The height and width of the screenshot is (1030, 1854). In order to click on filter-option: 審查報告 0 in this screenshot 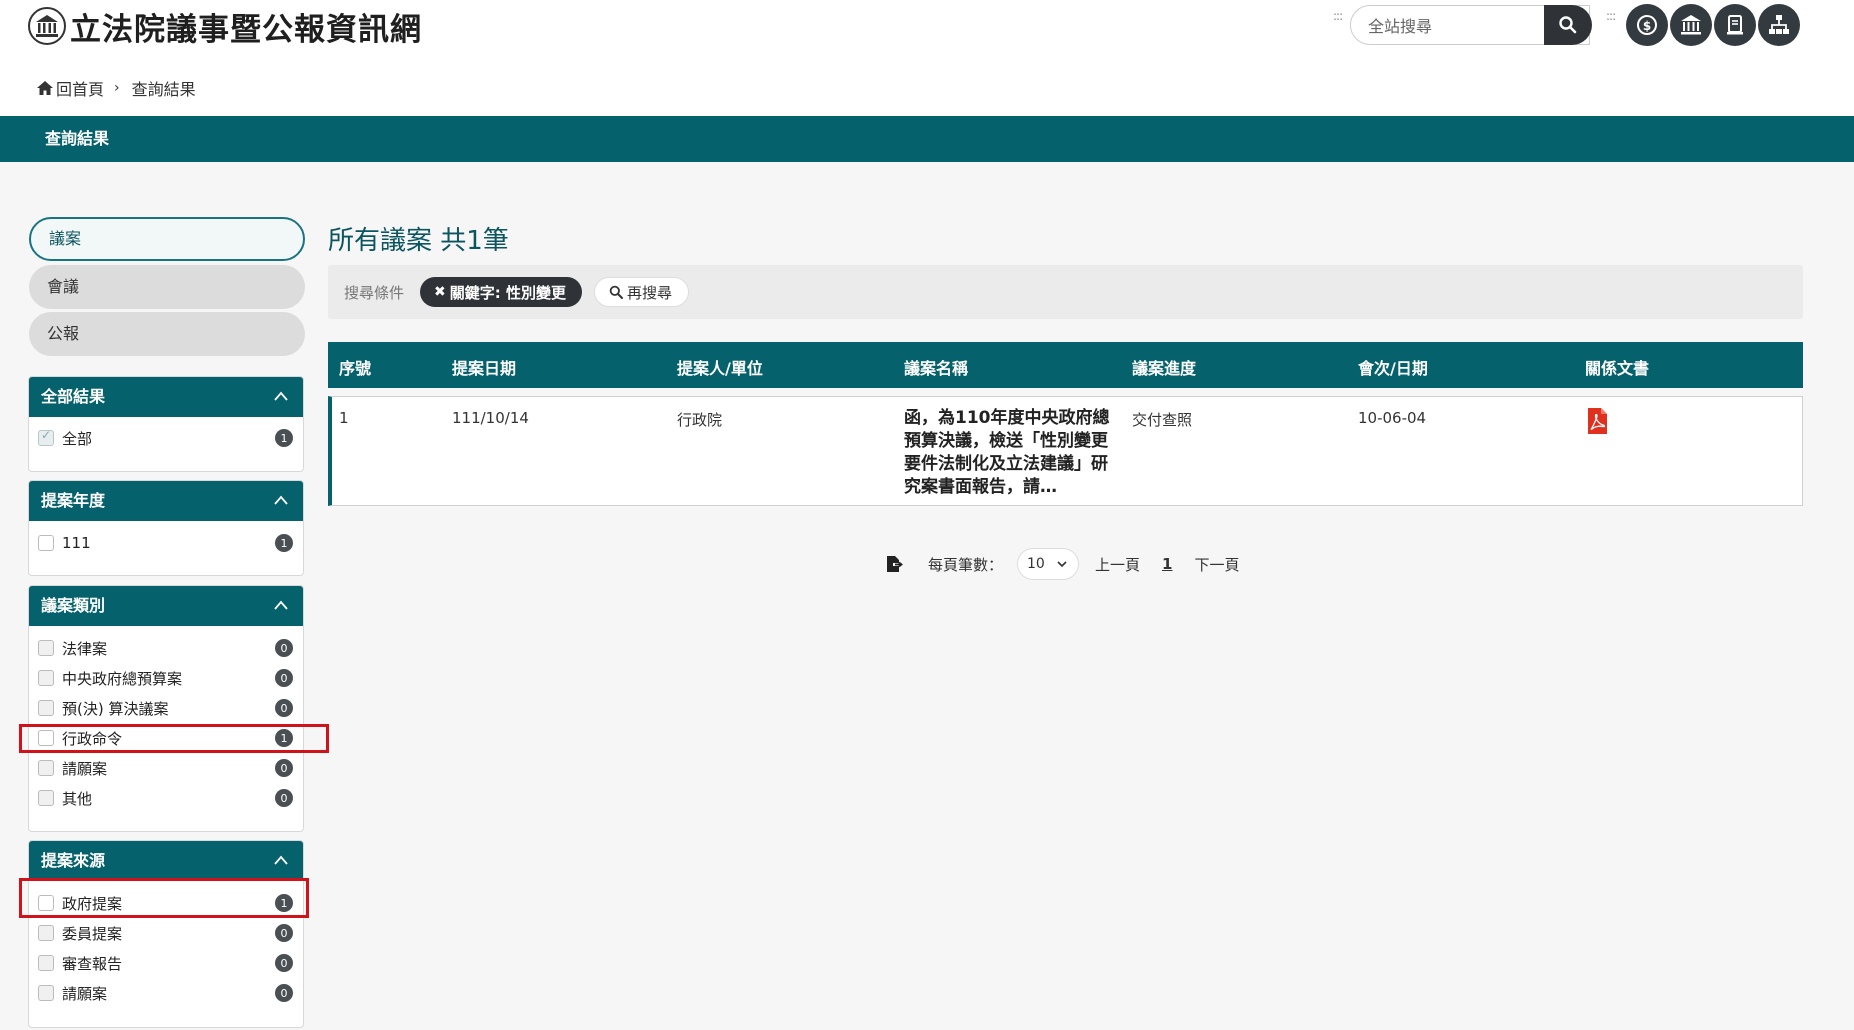, I will do `click(166, 963)`.